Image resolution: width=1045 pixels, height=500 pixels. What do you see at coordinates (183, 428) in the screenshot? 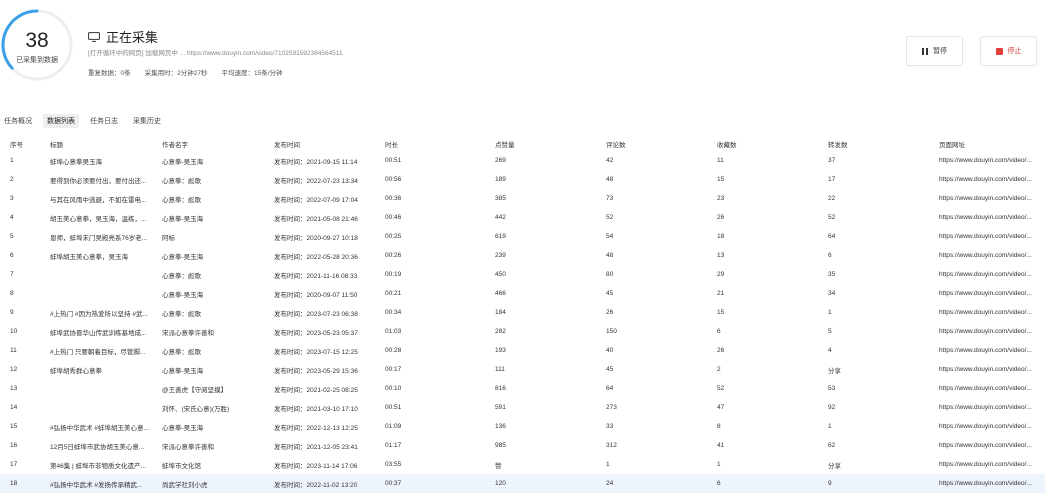
I see `cell-author: 心意拳-吴玉海` at bounding box center [183, 428].